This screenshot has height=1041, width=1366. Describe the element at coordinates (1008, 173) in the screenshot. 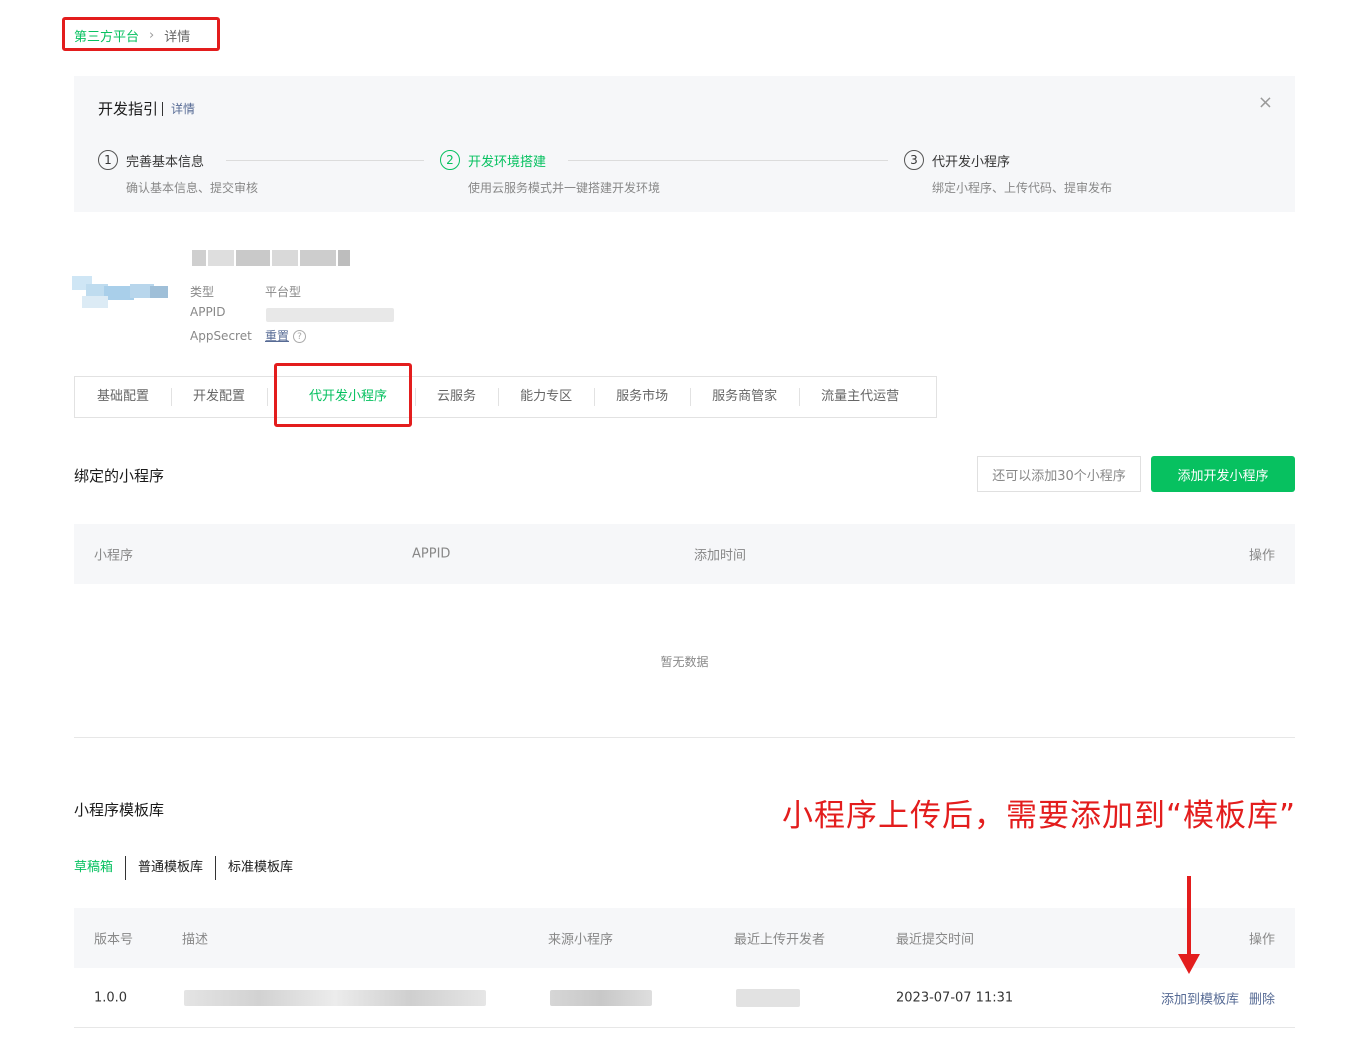

I see `guide-step-3: 3 代开发小程序 绑定小程序、上传代码、提审发布` at that location.